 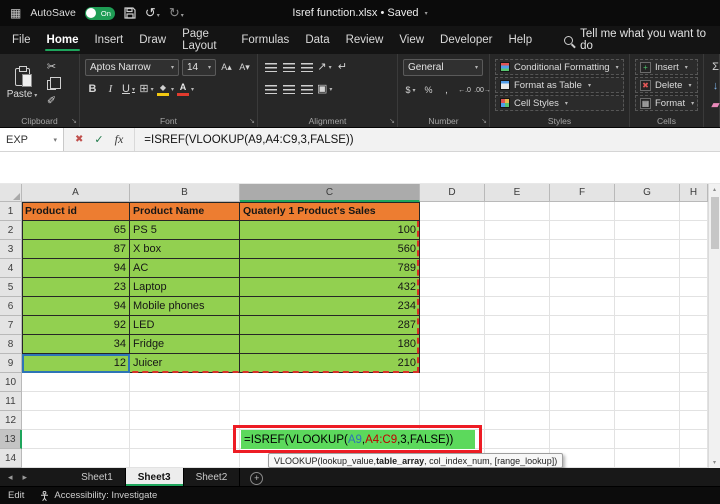 What do you see at coordinates (694, 211) in the screenshot?
I see `cell-H1` at bounding box center [694, 211].